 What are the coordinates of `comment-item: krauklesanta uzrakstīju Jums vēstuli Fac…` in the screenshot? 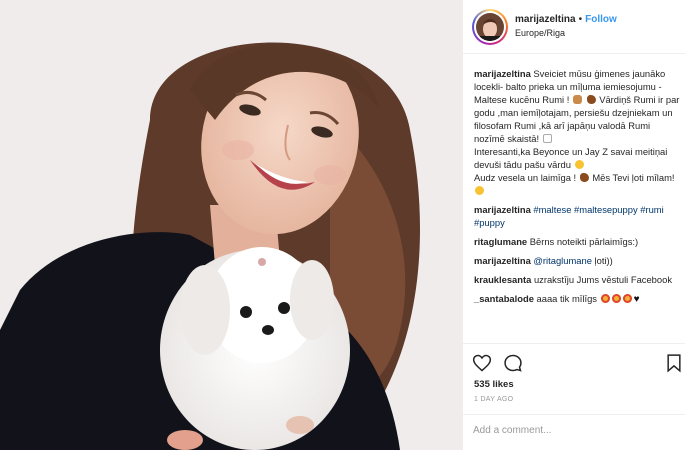 It's located at (577, 279).